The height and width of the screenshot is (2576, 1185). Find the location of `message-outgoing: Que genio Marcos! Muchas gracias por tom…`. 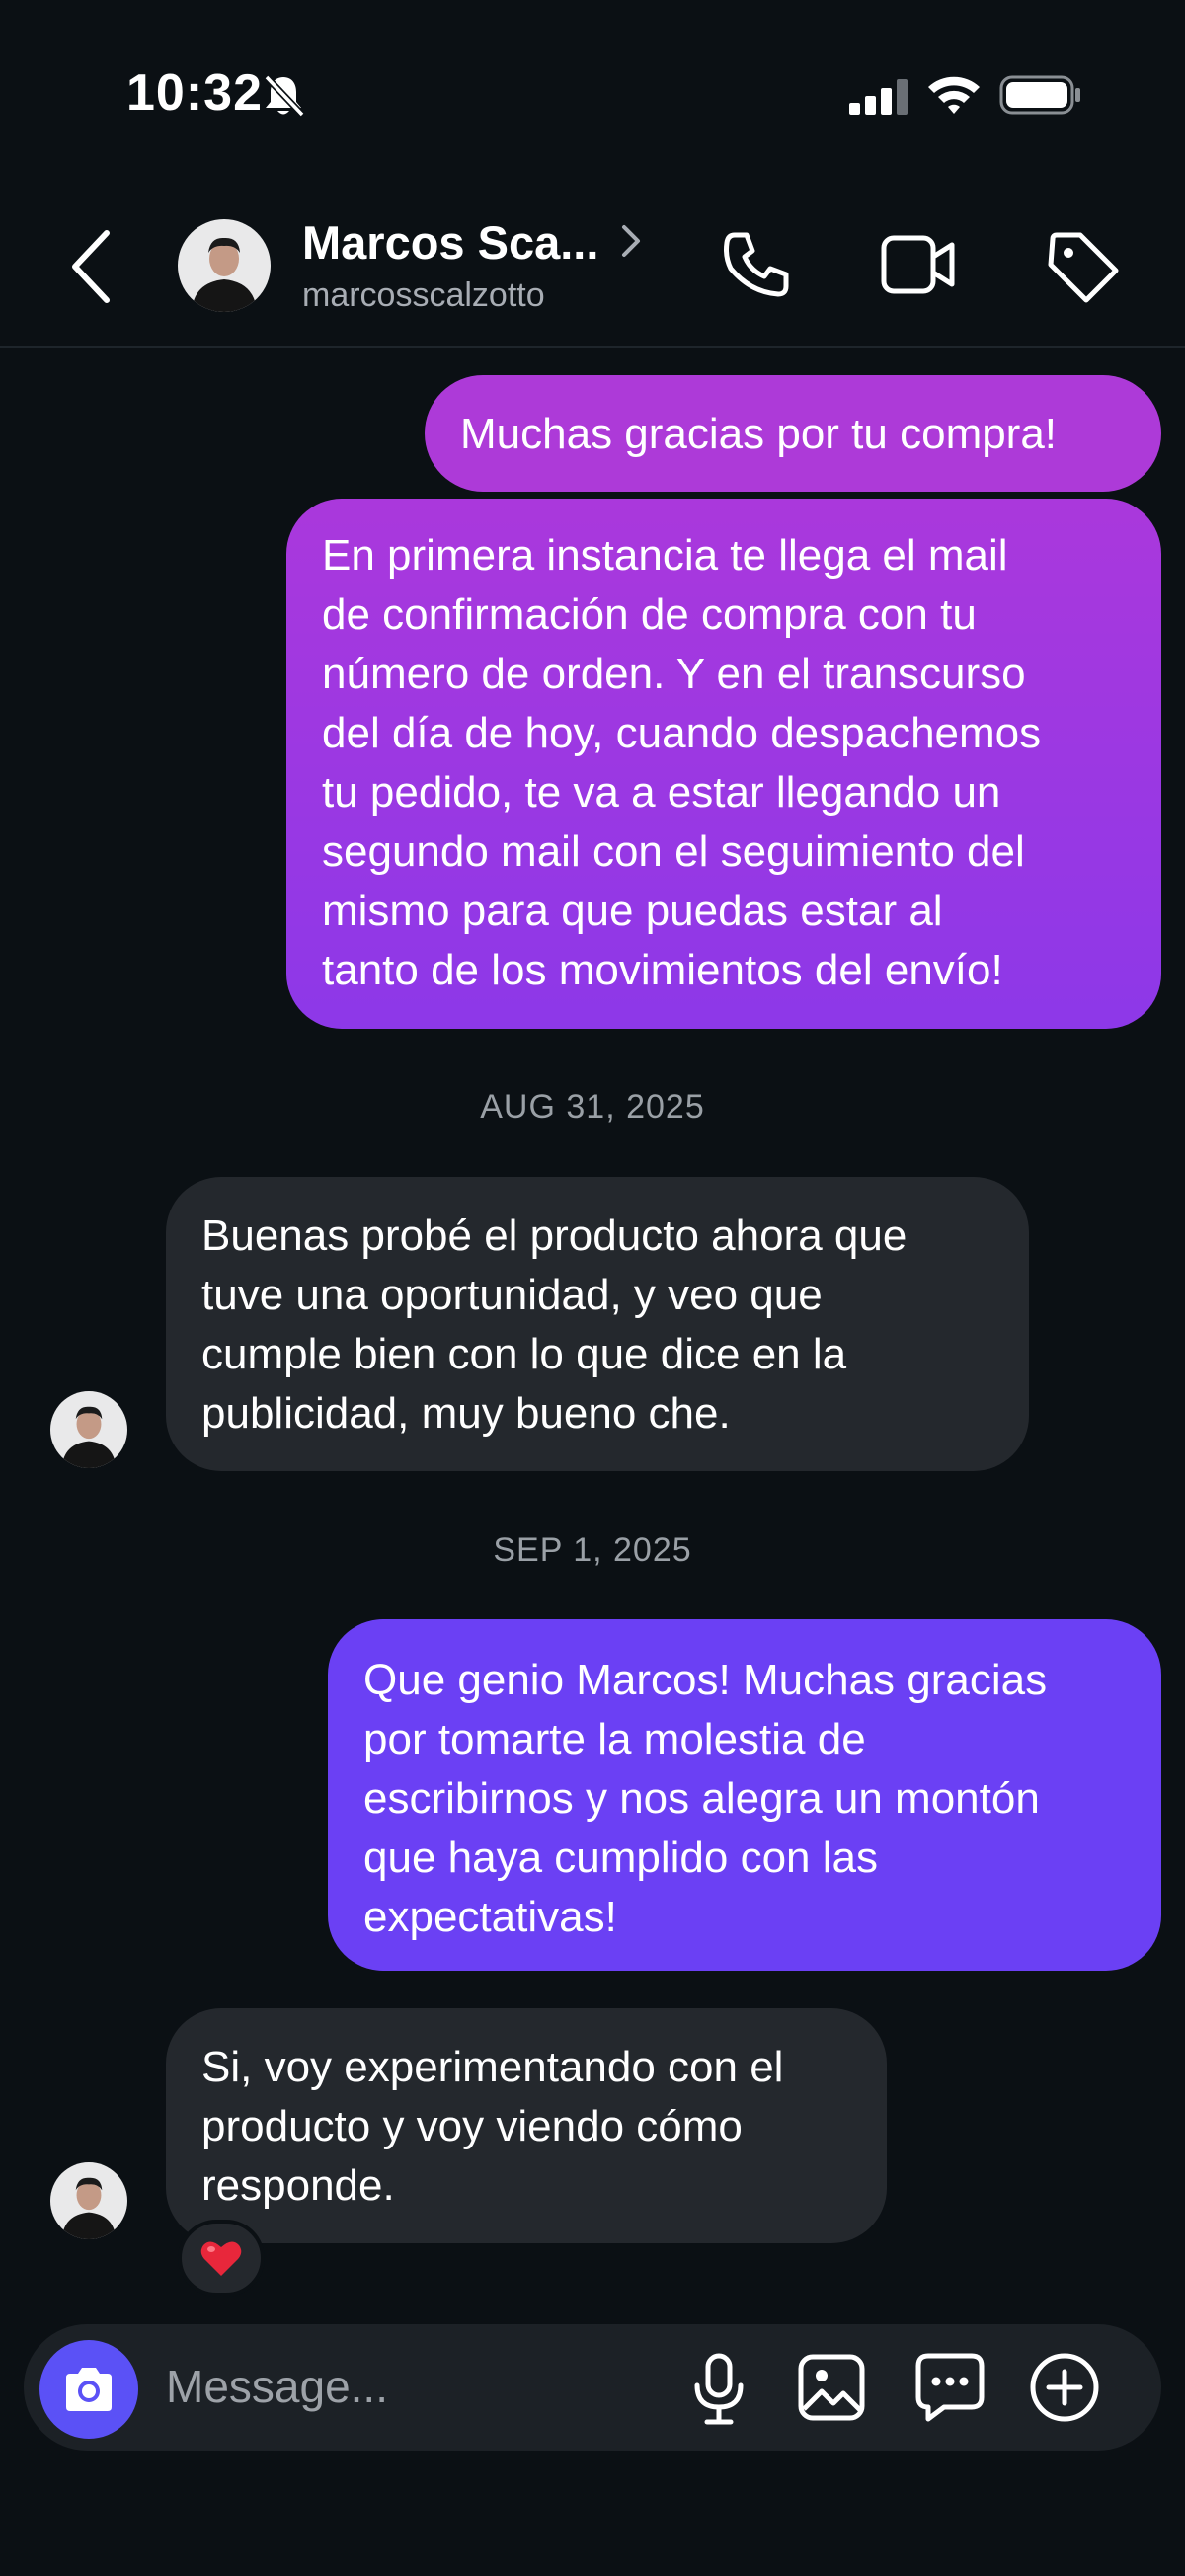

message-outgoing: Que genio Marcos! Muchas gracias por tom… is located at coordinates (745, 1795).